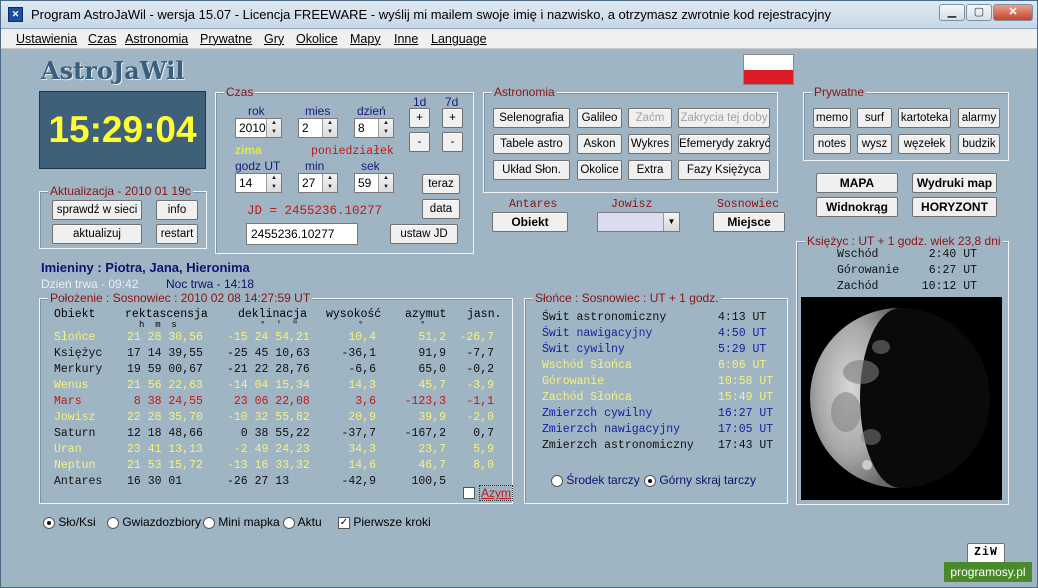 The width and height of the screenshot is (1038, 588). I want to click on menu-prywatne: Prywatne, so click(226, 39).